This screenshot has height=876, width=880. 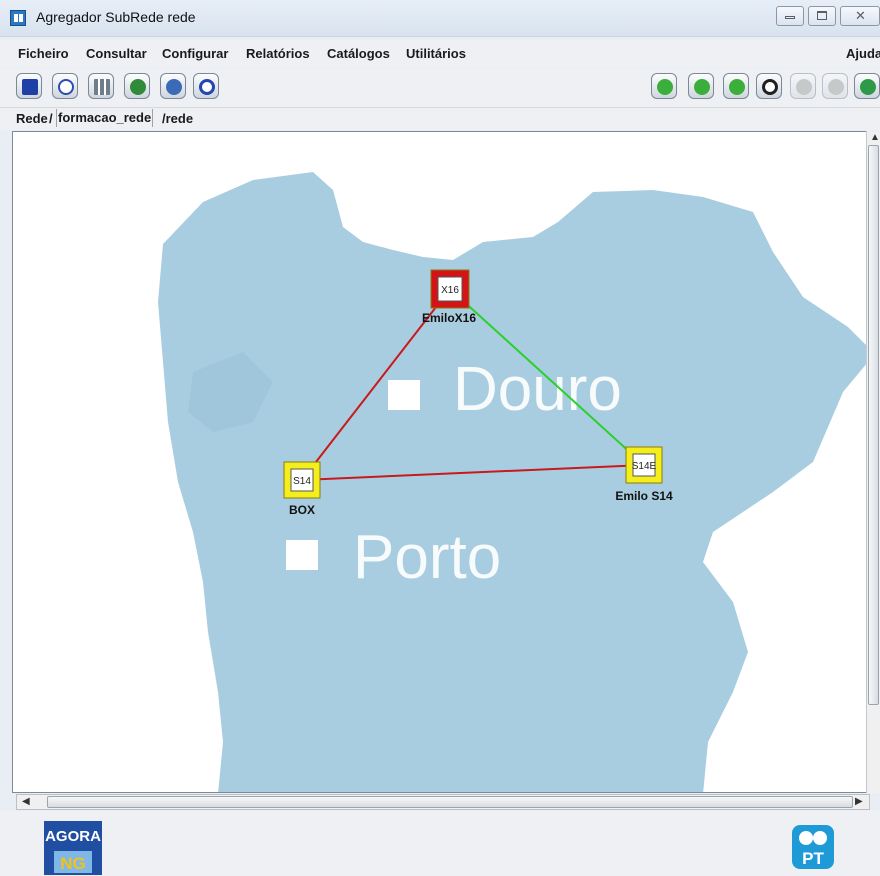 I want to click on history-button, so click(x=65, y=86).